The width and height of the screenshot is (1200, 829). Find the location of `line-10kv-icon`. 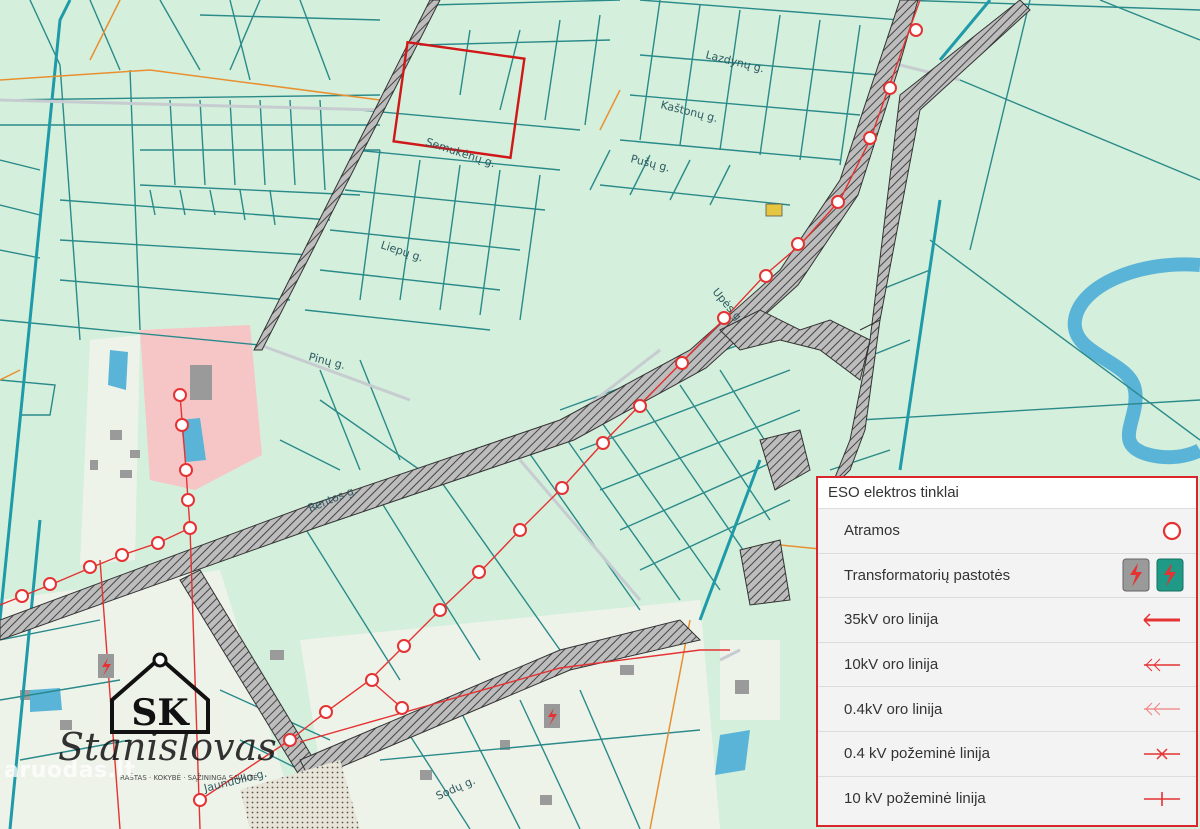

line-10kv-icon is located at coordinates (1162, 664).